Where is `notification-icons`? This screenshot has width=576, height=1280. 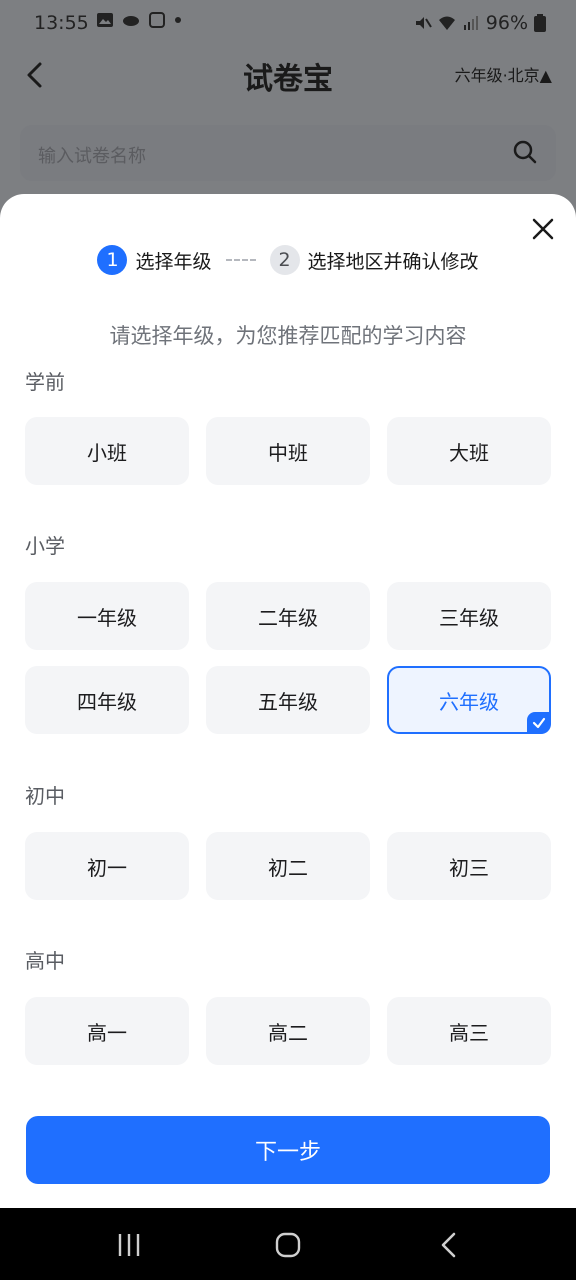 notification-icons is located at coordinates (139, 20).